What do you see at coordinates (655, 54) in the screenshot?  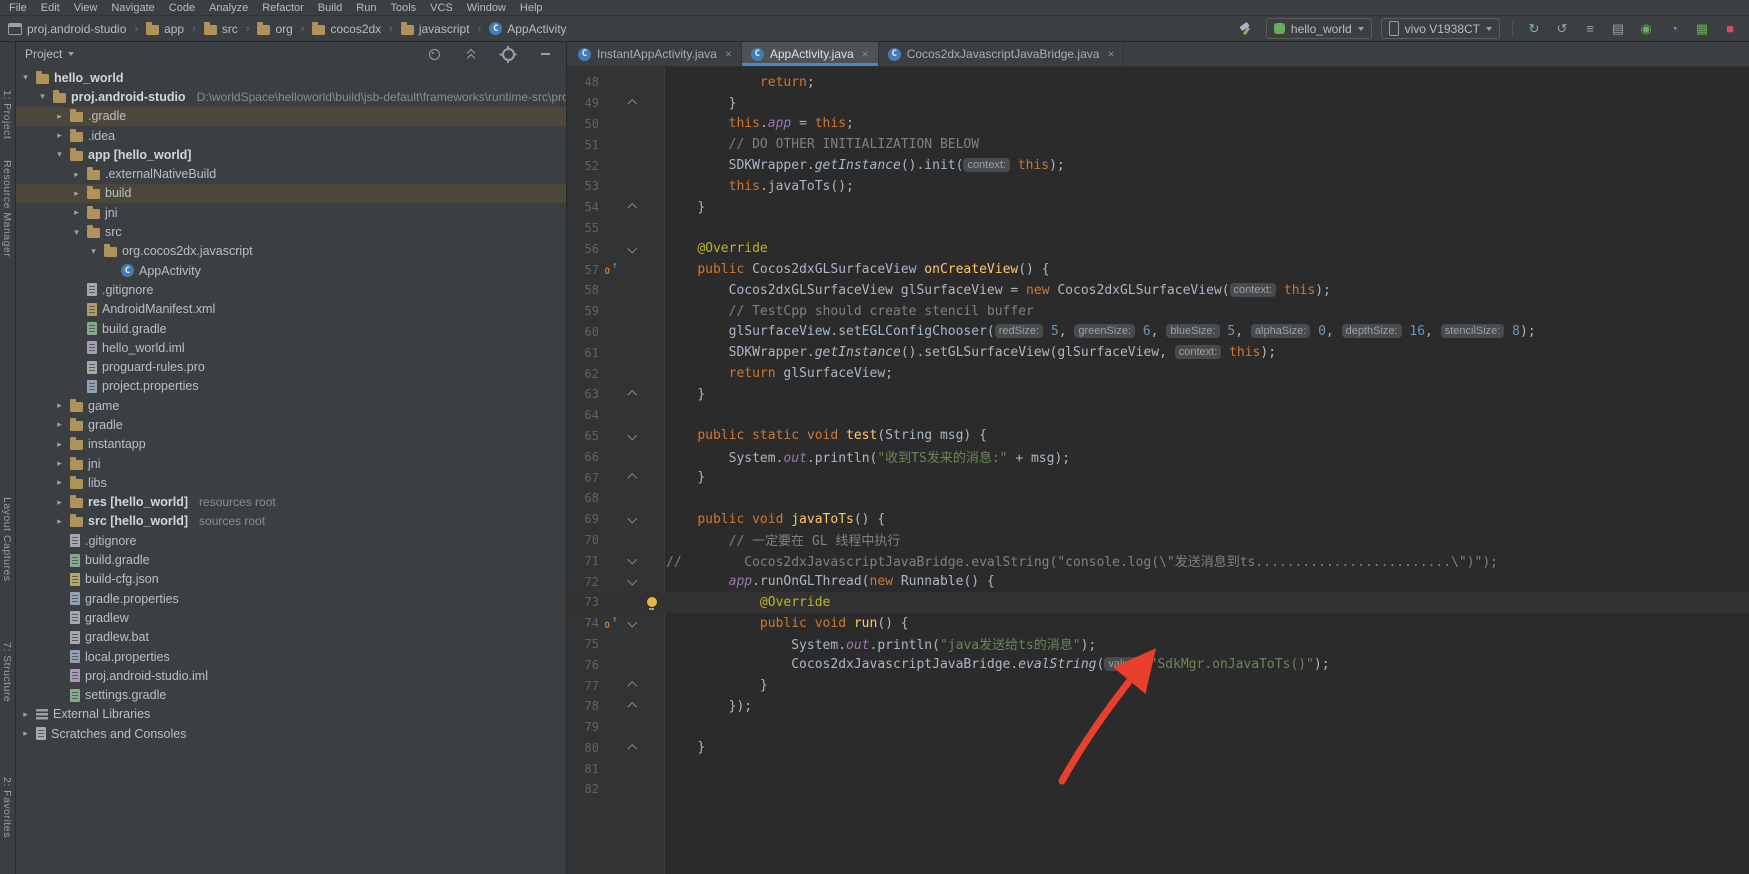 I see `editor-tab: C InstantAppActivity.java ×` at bounding box center [655, 54].